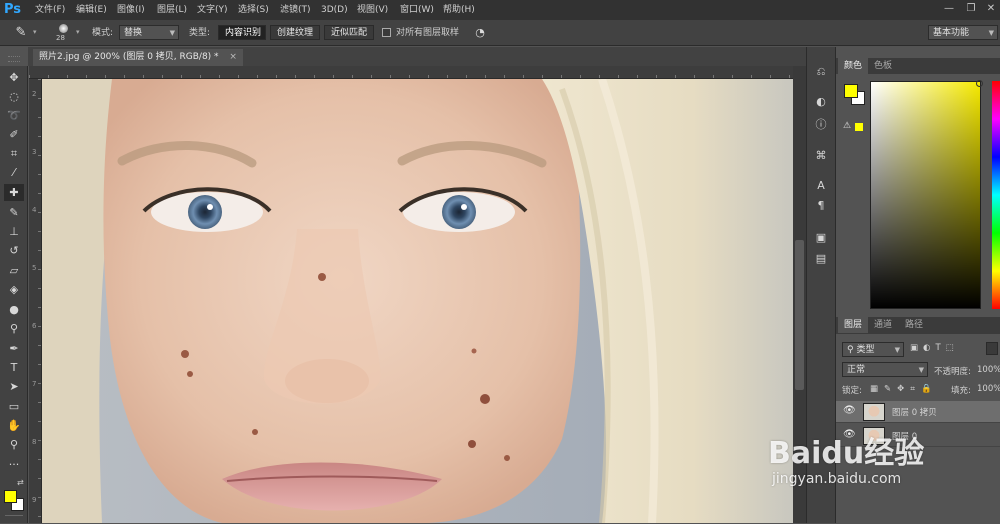 This screenshot has height=524, width=1000. Describe the element at coordinates (821, 186) in the screenshot. I see `character-icon: A` at that location.